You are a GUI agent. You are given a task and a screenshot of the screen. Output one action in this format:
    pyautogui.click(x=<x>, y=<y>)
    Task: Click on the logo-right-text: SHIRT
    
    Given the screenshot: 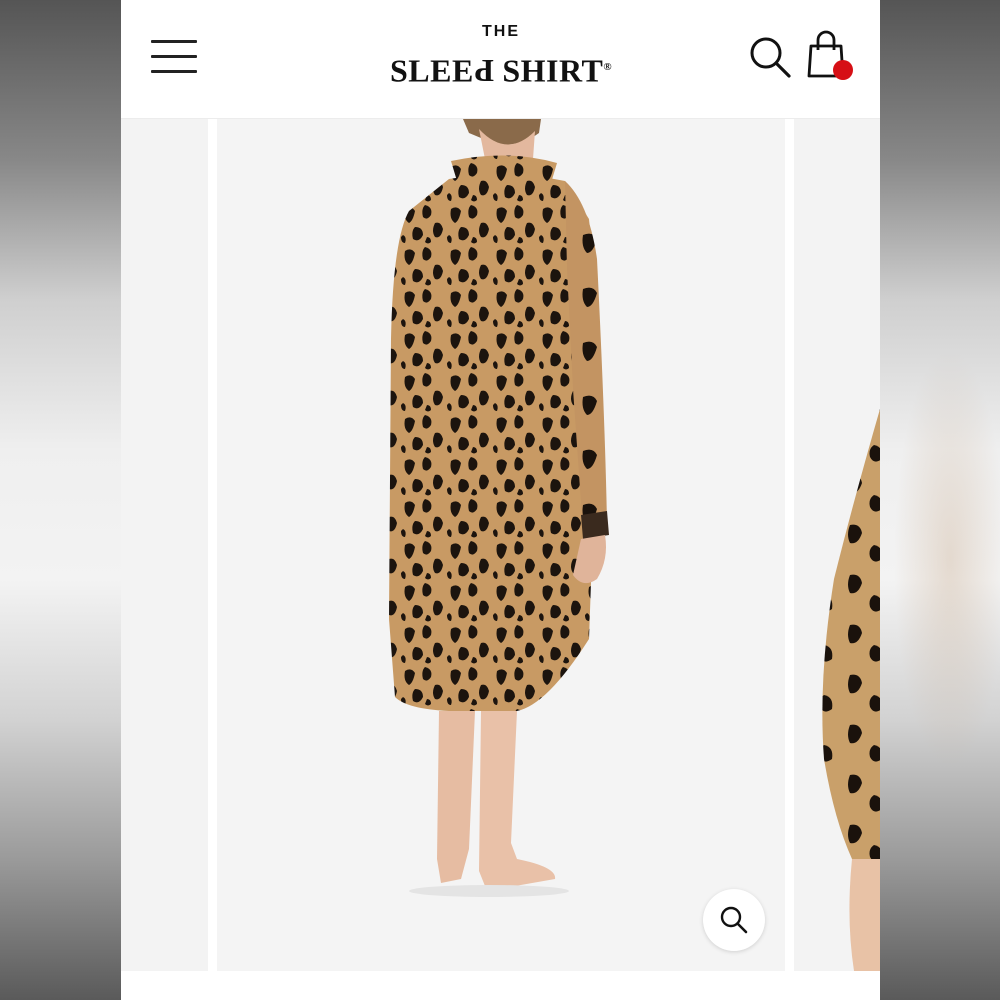 What is the action you would take?
    pyautogui.click(x=553, y=70)
    